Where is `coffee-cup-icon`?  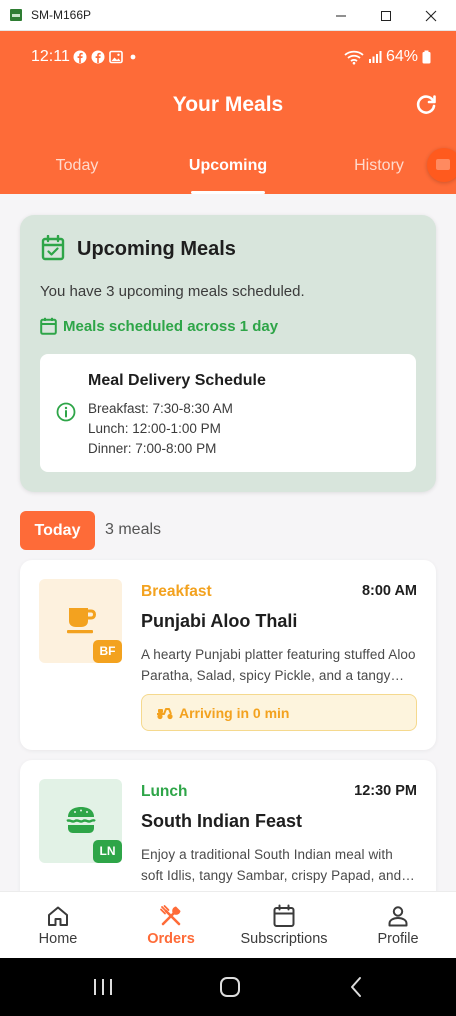 coffee-cup-icon is located at coordinates (82, 621).